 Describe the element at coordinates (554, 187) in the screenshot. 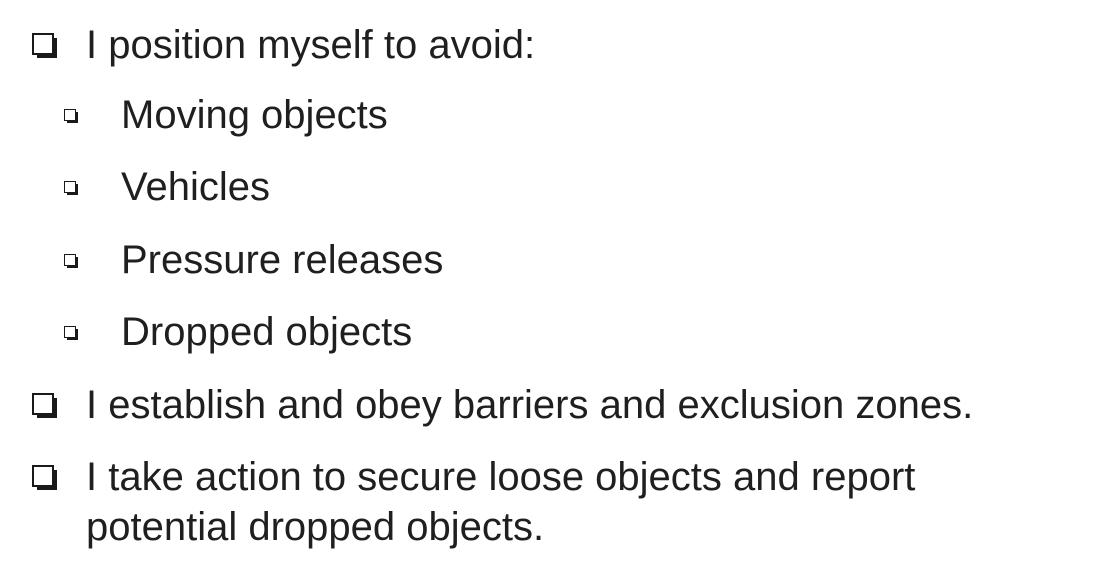

I see `sub-bullet-item: Vehicles` at that location.